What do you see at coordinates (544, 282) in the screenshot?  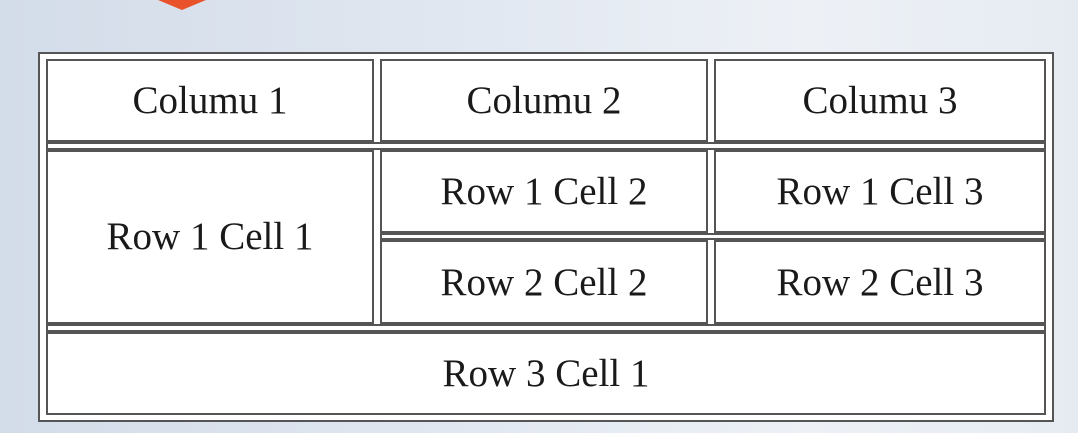 I see `table-cell-row2-col2: Row 2 Cell 2` at bounding box center [544, 282].